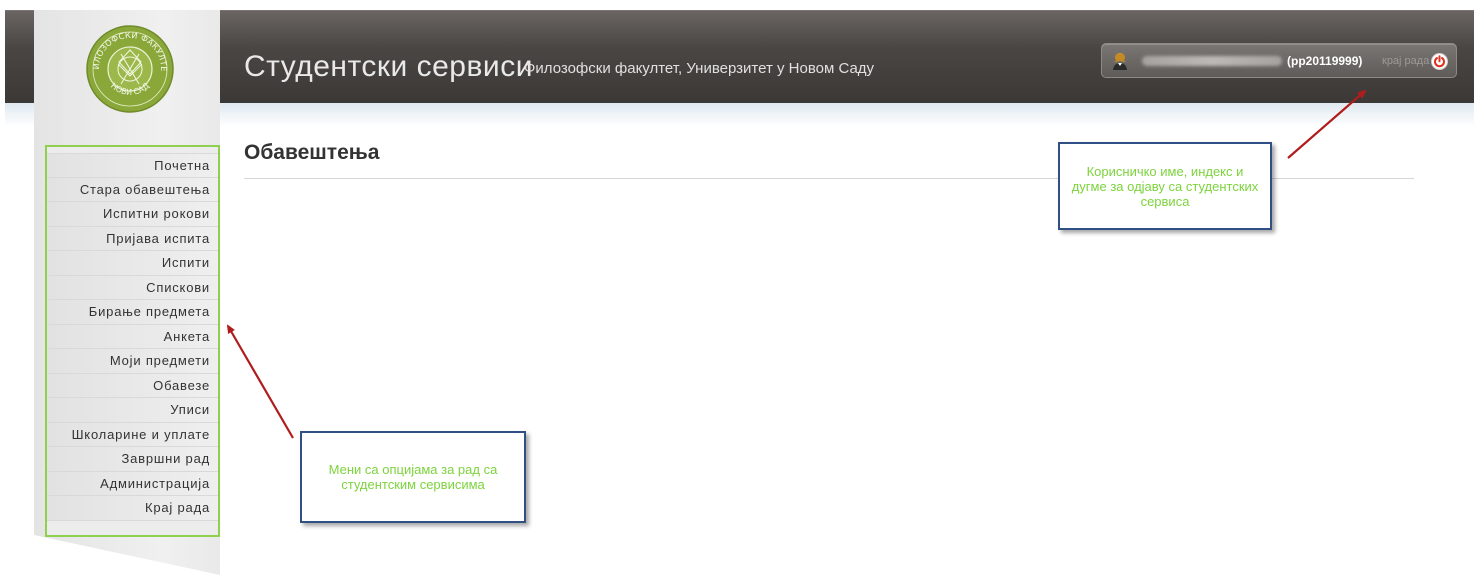 The width and height of the screenshot is (1474, 575). Describe the element at coordinates (132, 336) in the screenshot. I see `sidebar-item-survey: Анкета` at that location.